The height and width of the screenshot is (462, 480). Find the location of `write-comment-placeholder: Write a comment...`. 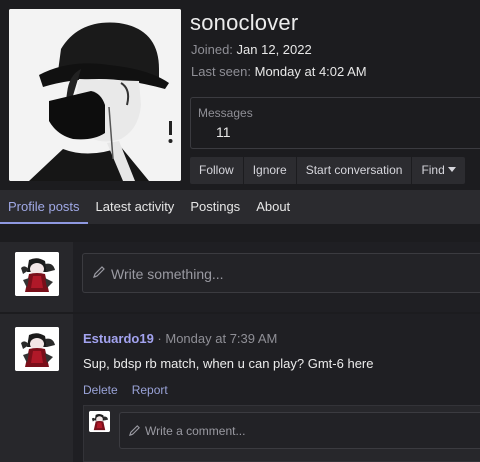

write-comment-placeholder: Write a comment... is located at coordinates (195, 431).